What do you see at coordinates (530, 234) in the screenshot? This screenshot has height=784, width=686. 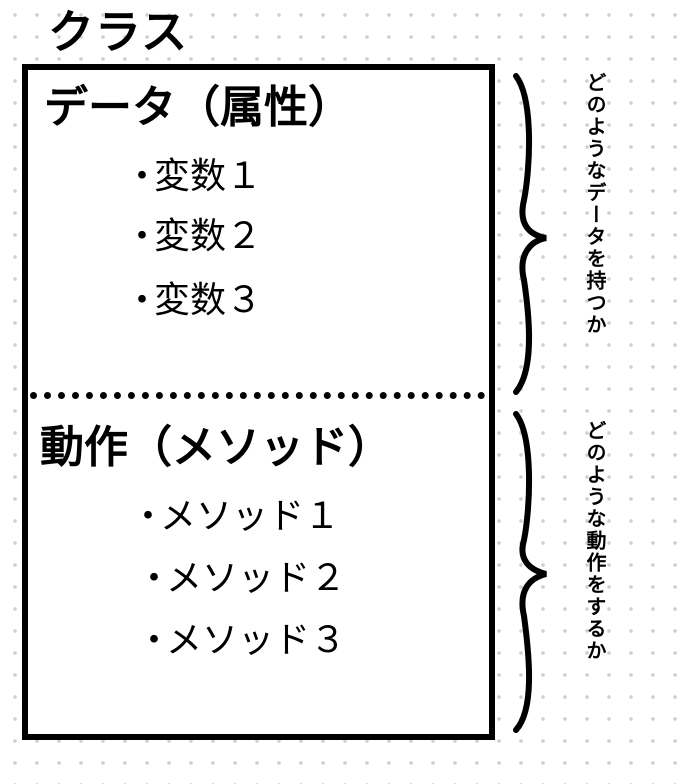 I see `data-brace` at bounding box center [530, 234].